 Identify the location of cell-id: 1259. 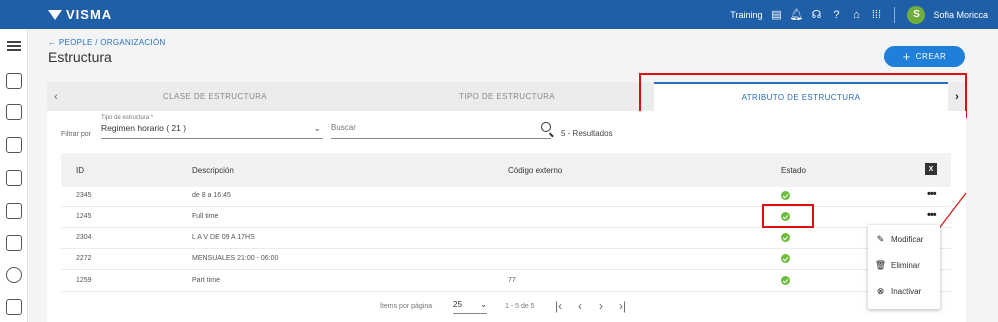
(84, 280).